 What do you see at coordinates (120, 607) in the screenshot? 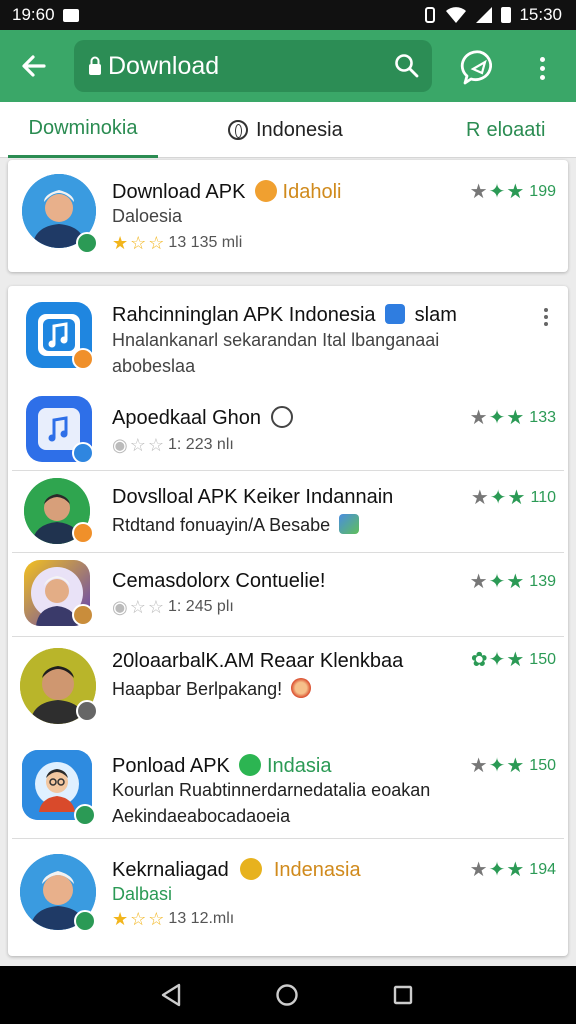
I see `star-icon: ◉` at bounding box center [120, 607].